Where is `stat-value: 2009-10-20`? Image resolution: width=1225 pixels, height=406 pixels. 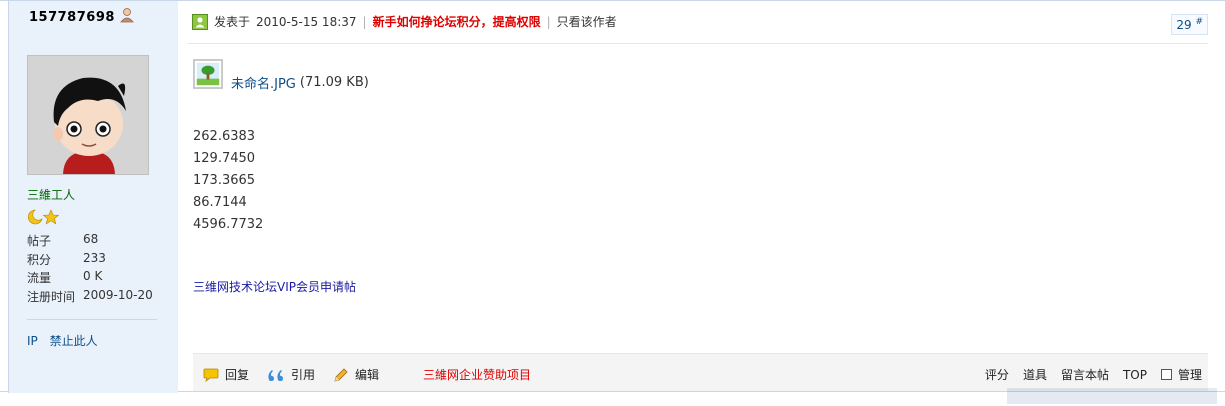 stat-value: 2009-10-20 is located at coordinates (118, 294).